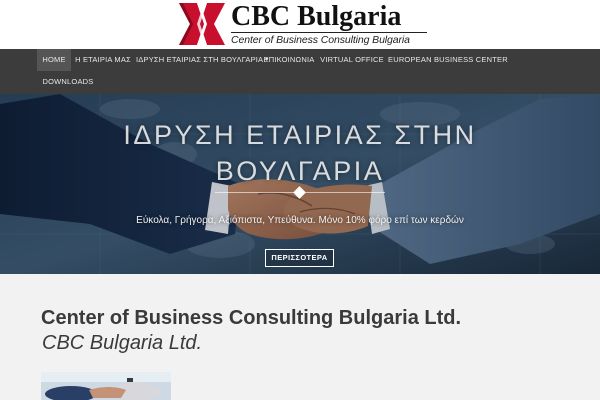 The width and height of the screenshot is (600, 400). I want to click on nav-item-label: ΕΠΙΚΟΙΝΩΝΙΑ, so click(289, 59).